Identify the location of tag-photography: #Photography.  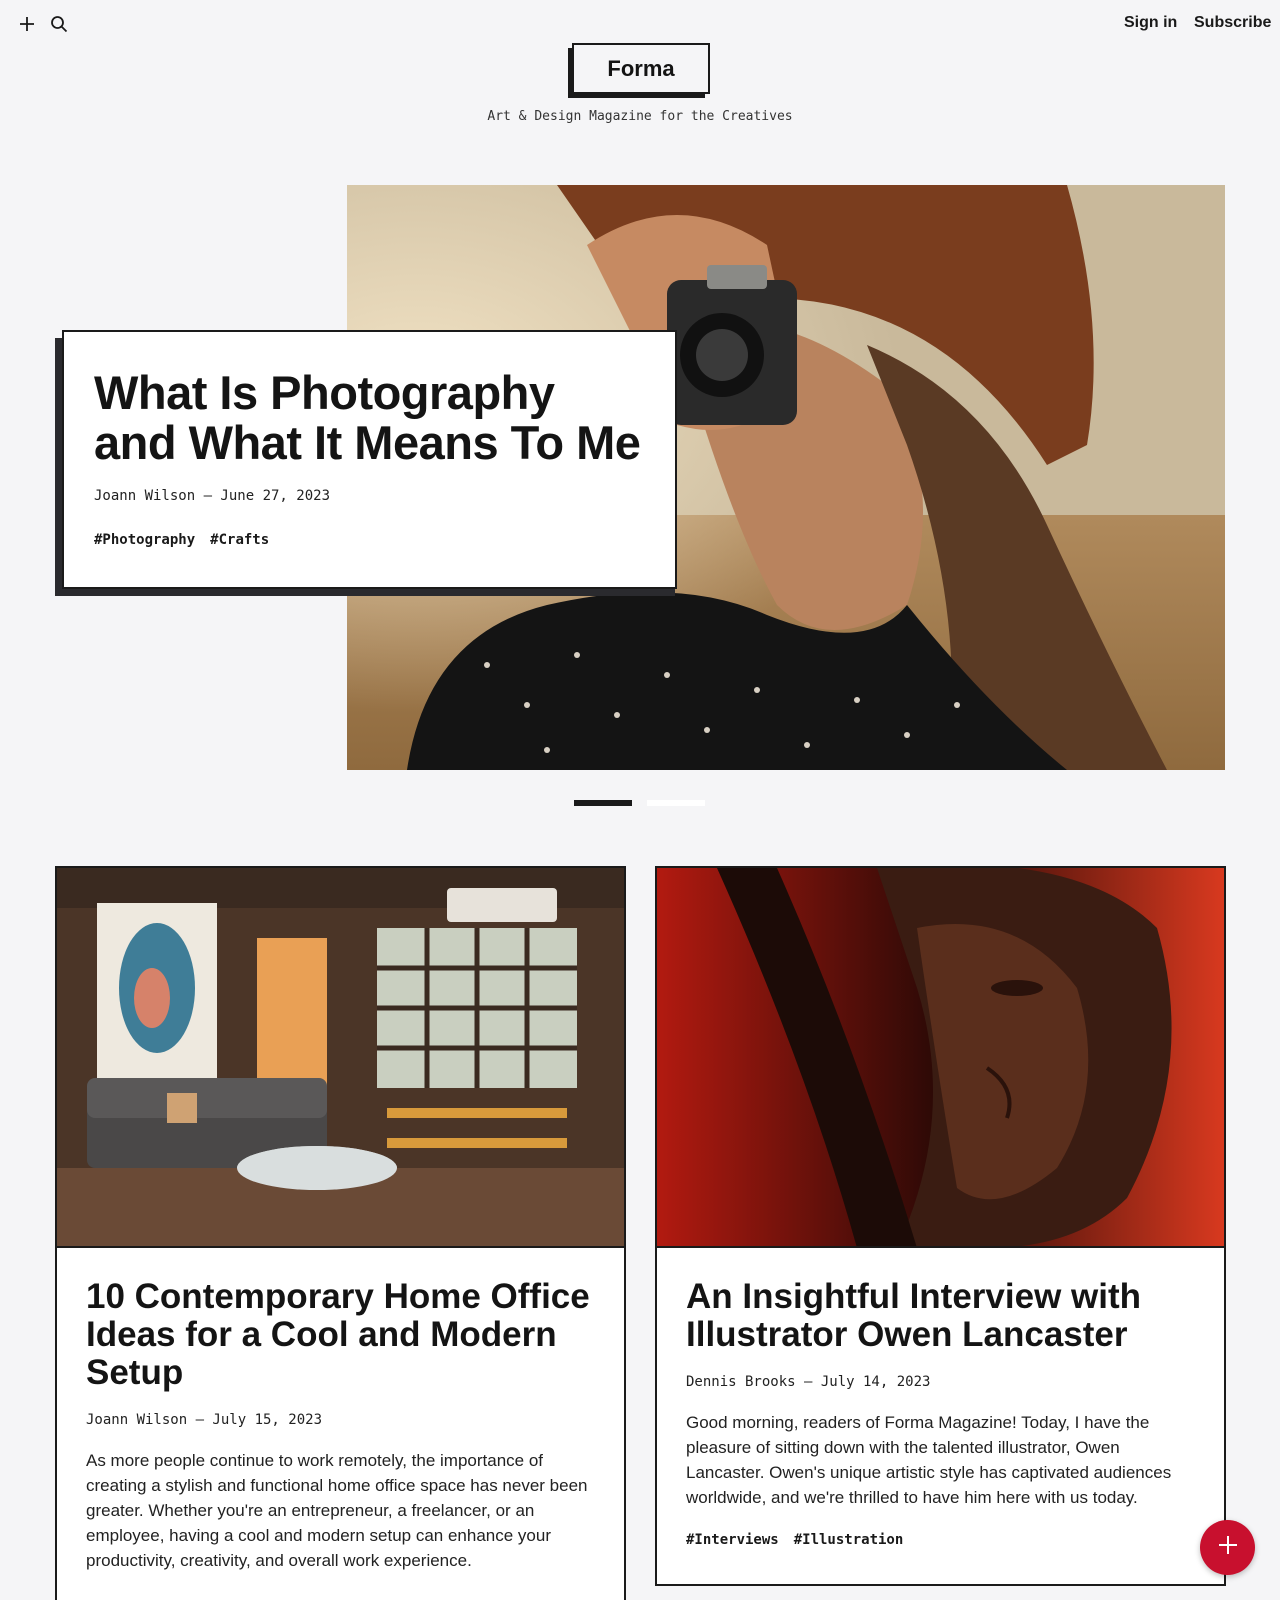
(144, 540).